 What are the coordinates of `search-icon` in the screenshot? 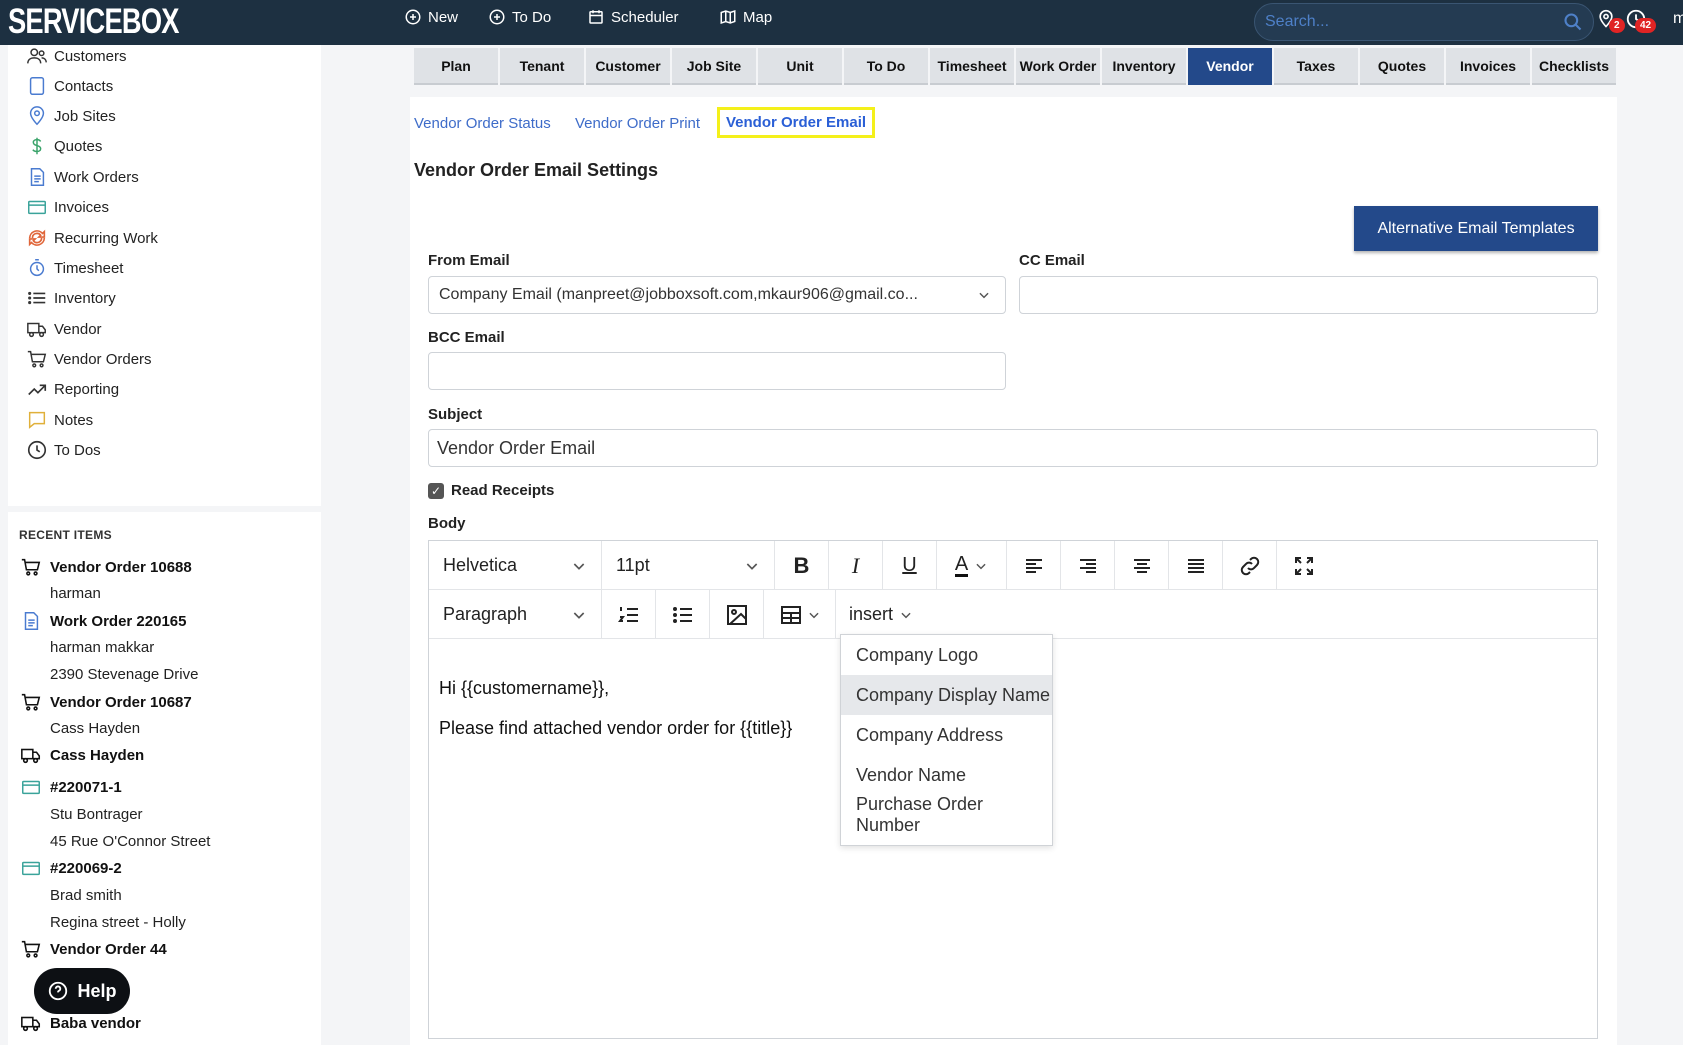 It's located at (1573, 22).